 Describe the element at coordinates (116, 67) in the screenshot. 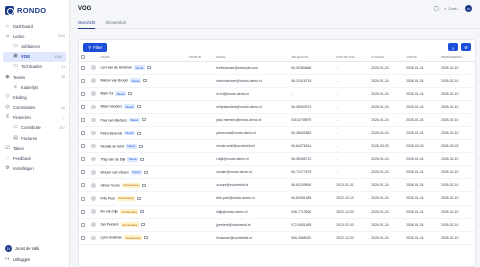

I see `member-name: Levi van de Huisman` at that location.